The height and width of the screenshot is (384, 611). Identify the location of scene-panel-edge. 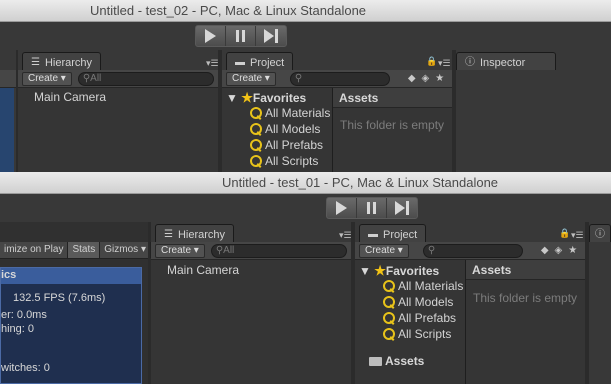
(8, 111).